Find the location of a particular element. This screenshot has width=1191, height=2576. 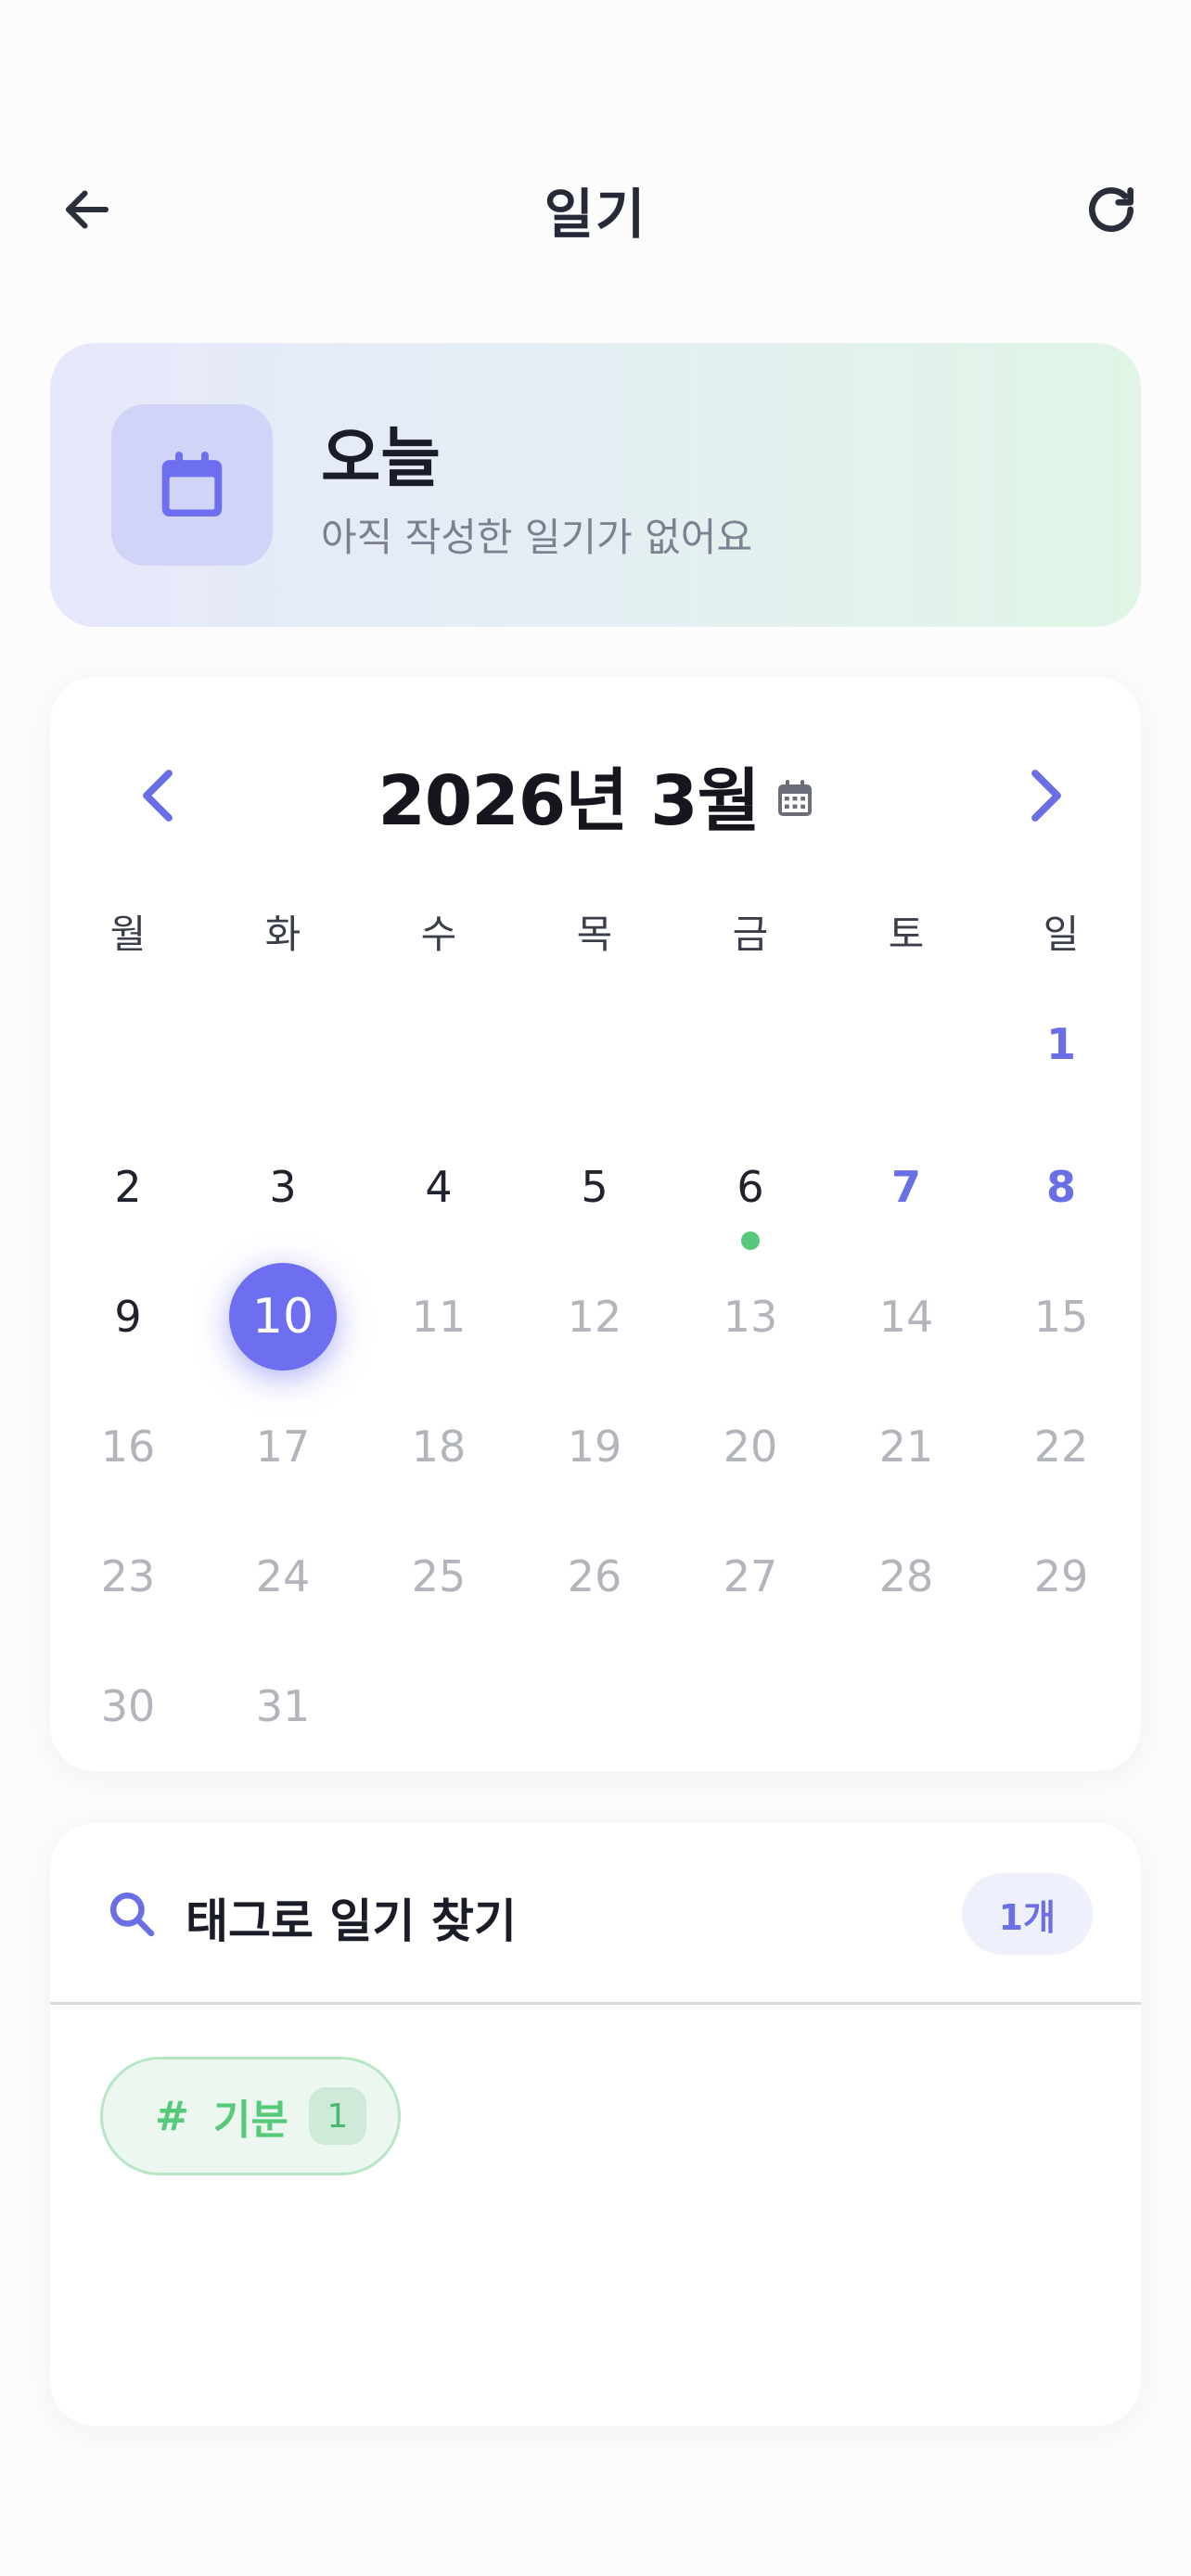

calendar-day: 29 is located at coordinates (1061, 1577).